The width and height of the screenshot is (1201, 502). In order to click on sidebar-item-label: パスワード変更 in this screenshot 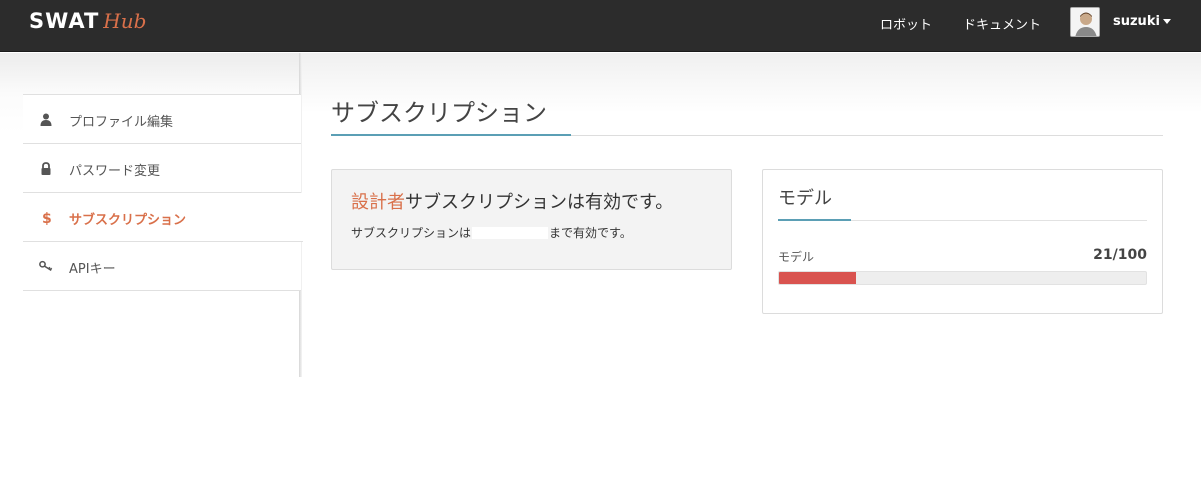, I will do `click(115, 171)`.